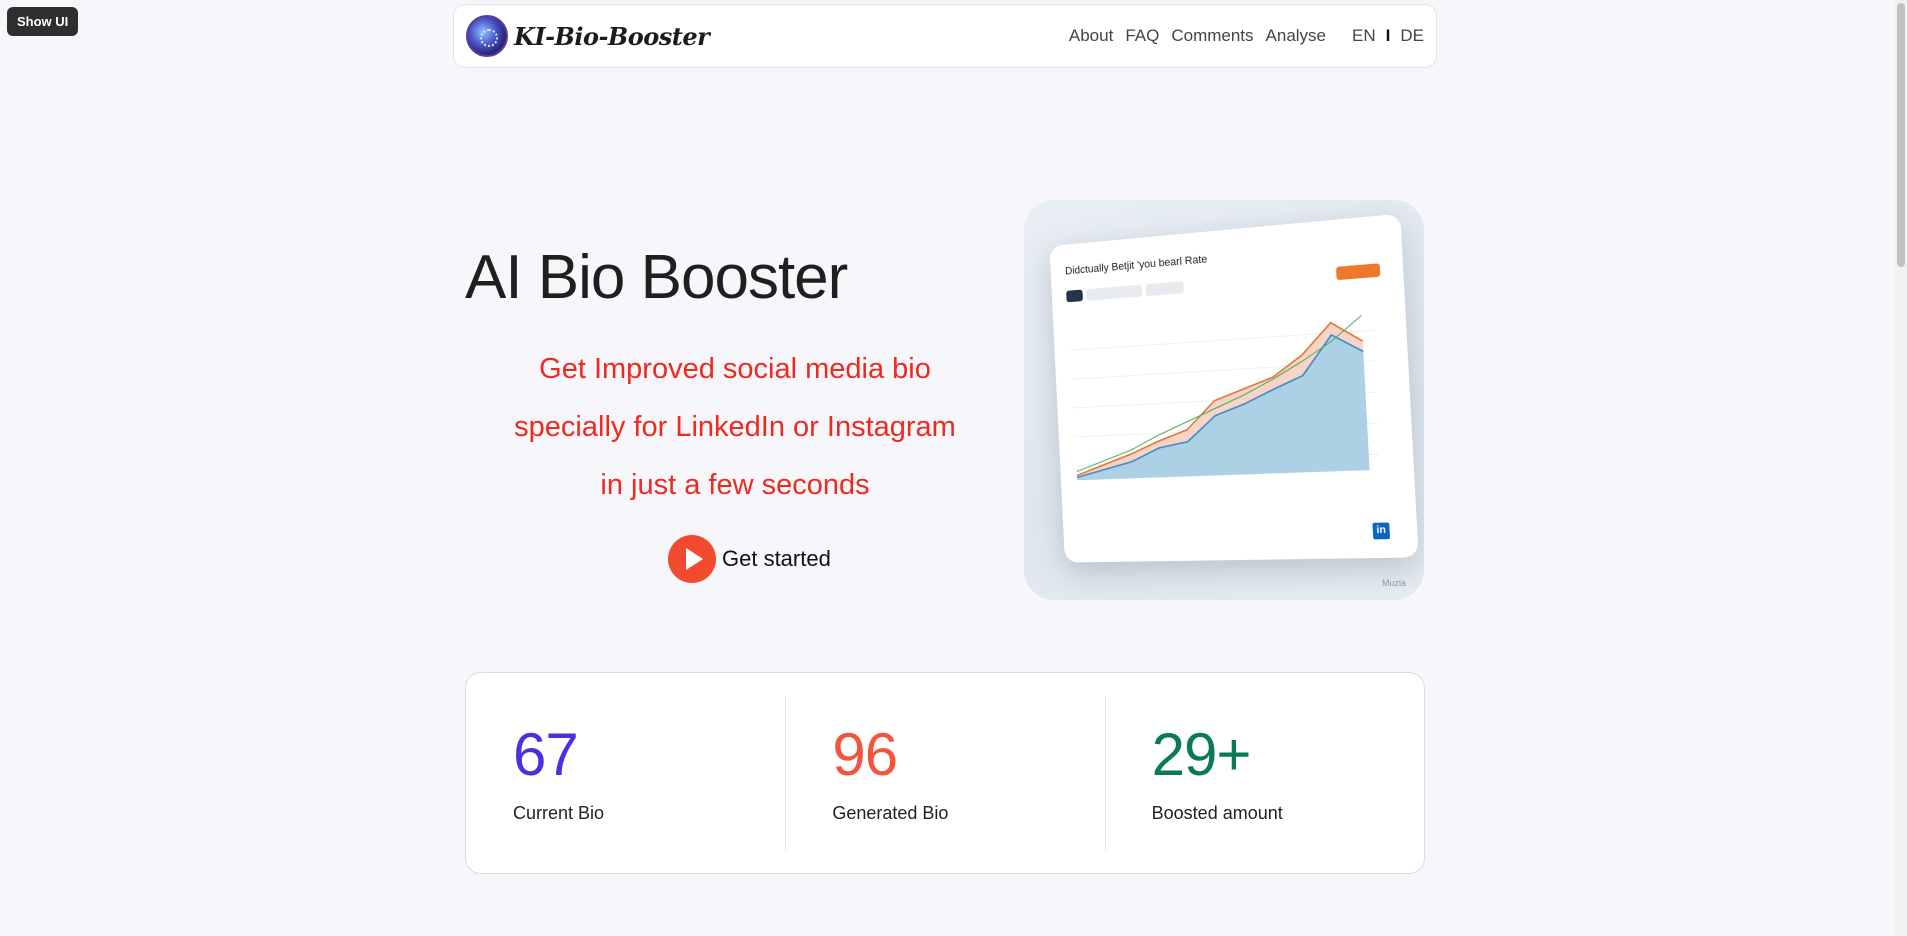 This screenshot has height=936, width=1907. I want to click on brand-name: KI-Bio-Booster, so click(612, 36).